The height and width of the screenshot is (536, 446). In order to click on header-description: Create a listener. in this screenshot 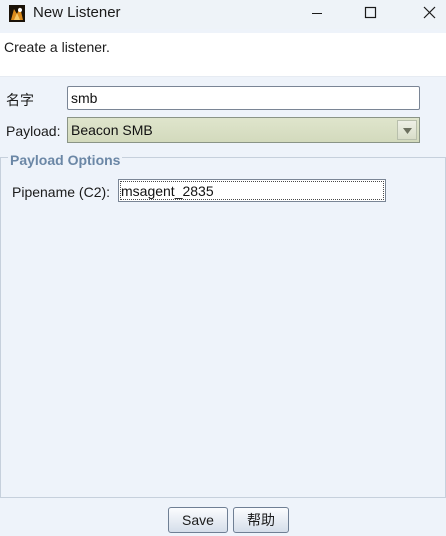, I will do `click(57, 47)`.